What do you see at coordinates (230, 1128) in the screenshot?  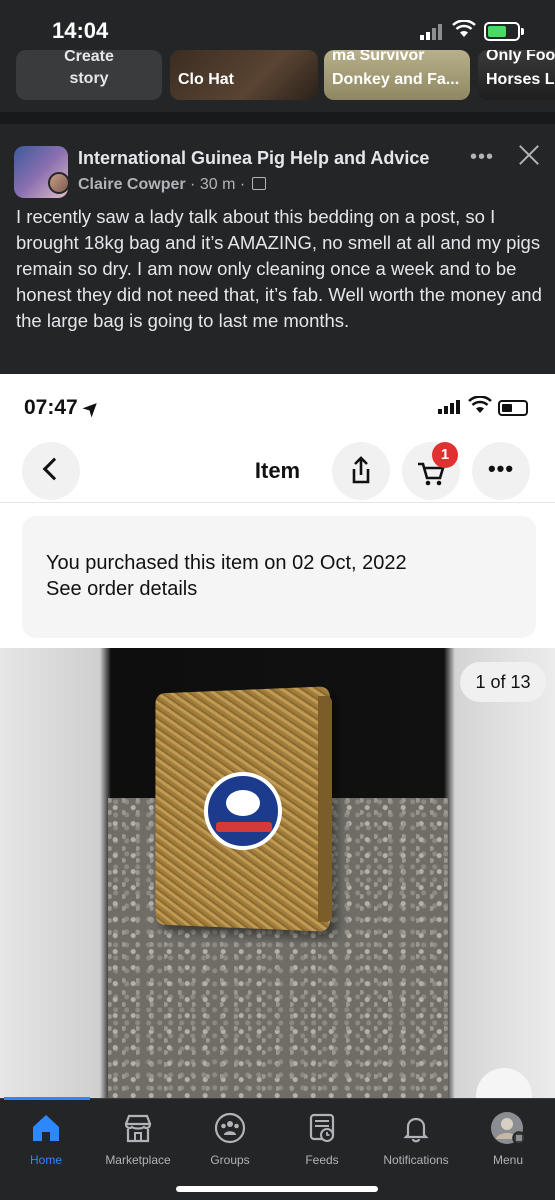 I see `groups-icon` at bounding box center [230, 1128].